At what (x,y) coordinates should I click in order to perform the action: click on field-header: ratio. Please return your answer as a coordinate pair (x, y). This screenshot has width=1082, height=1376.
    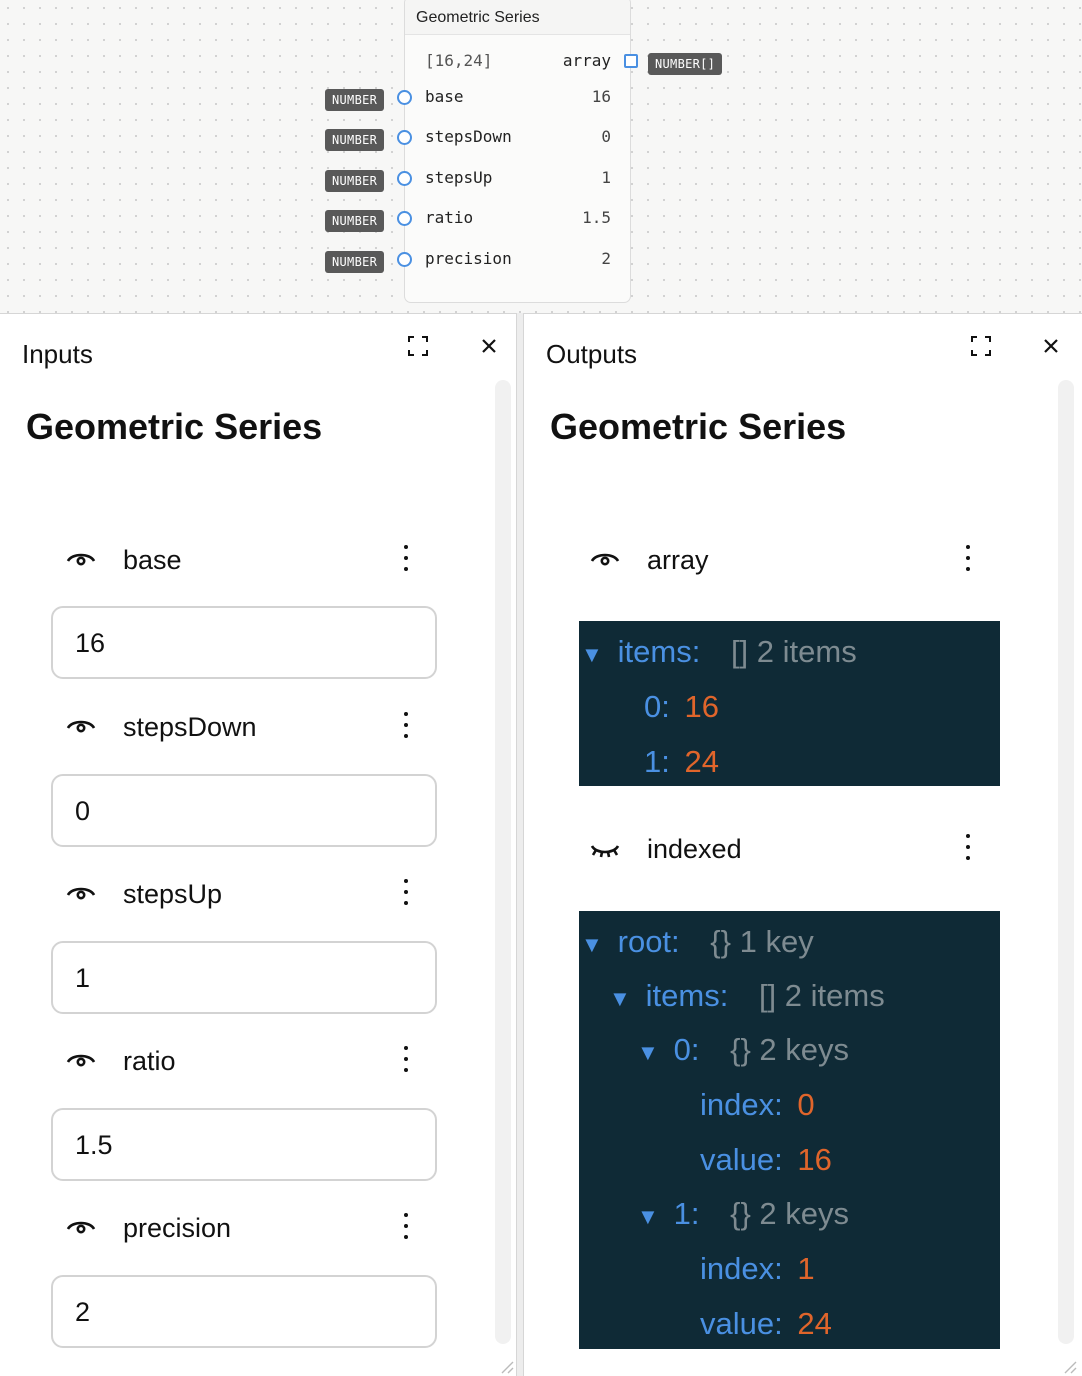
    Looking at the image, I should click on (242, 1060).